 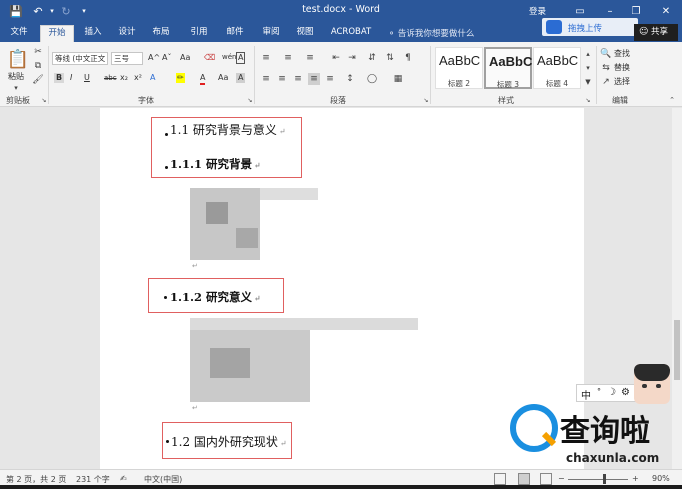 I want to click on styles-more-icon: ▼, so click(x=588, y=82).